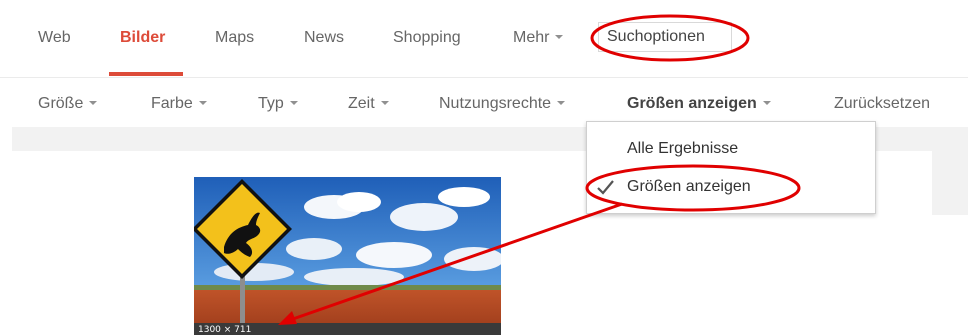  I want to click on filter-type: Typ, so click(278, 104).